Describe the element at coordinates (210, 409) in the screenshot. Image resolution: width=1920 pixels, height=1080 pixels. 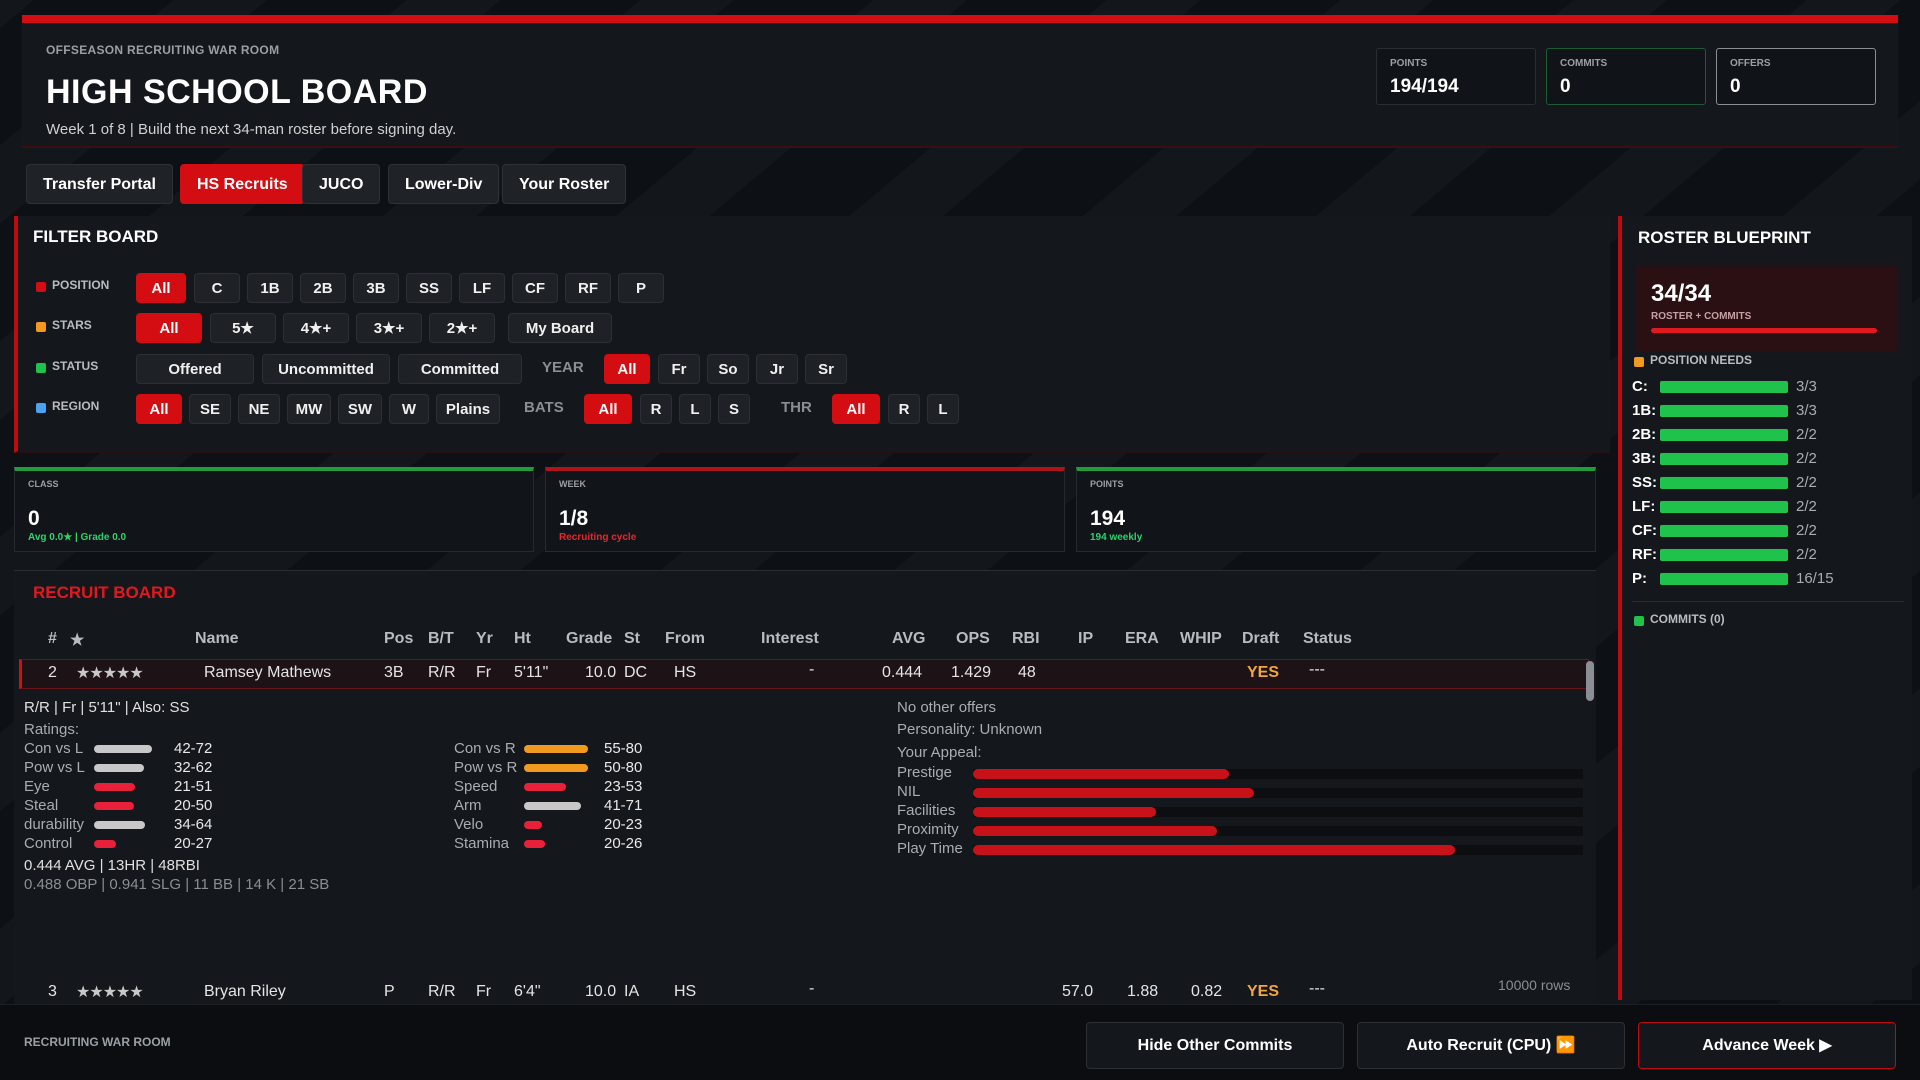
I see `region-chip-se: SE` at that location.